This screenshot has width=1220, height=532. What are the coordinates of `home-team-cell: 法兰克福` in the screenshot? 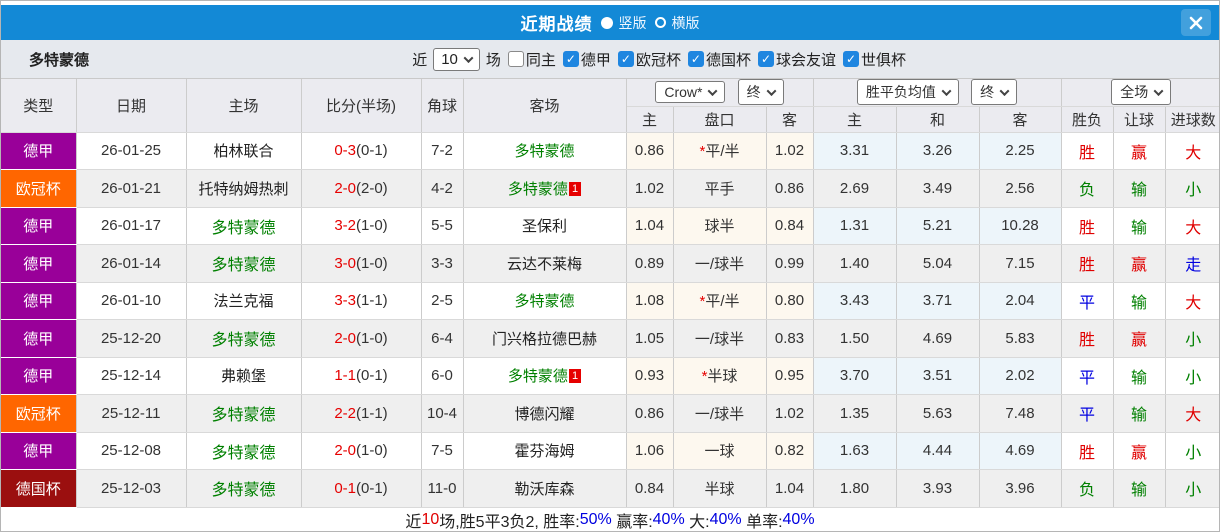 It's located at (244, 301).